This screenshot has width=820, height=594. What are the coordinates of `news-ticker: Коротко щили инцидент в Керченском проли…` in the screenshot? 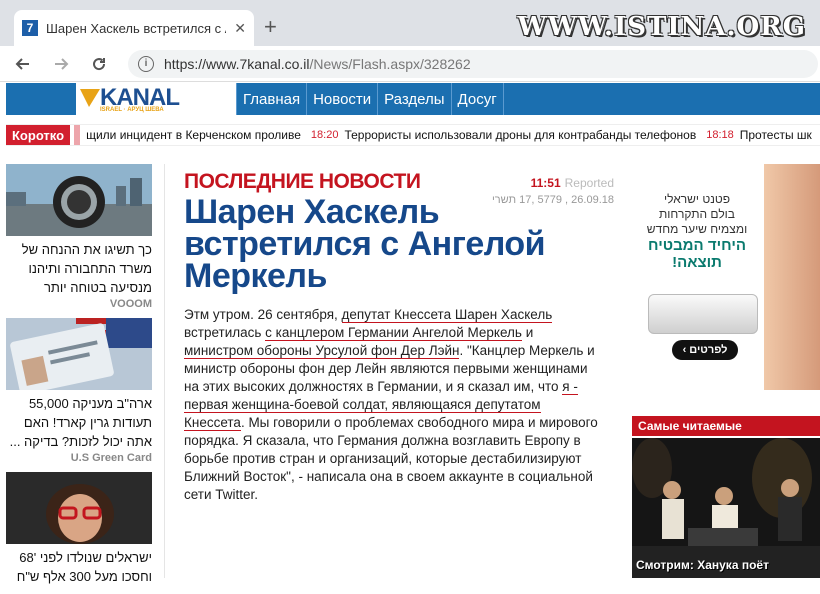 It's located at (413, 135).